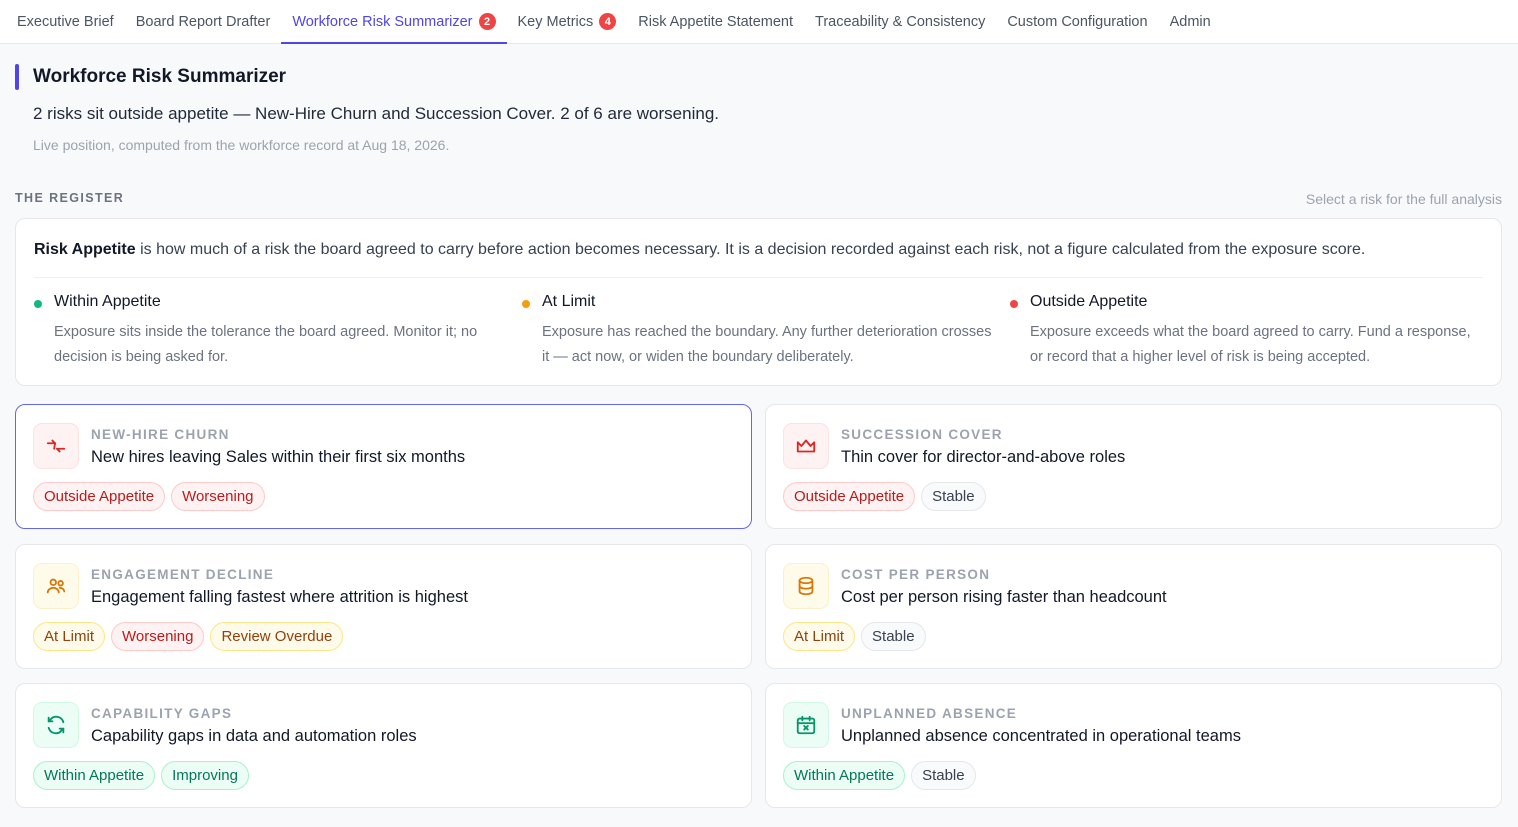 The image size is (1518, 827). I want to click on tab-count-badge: 2, so click(487, 21).